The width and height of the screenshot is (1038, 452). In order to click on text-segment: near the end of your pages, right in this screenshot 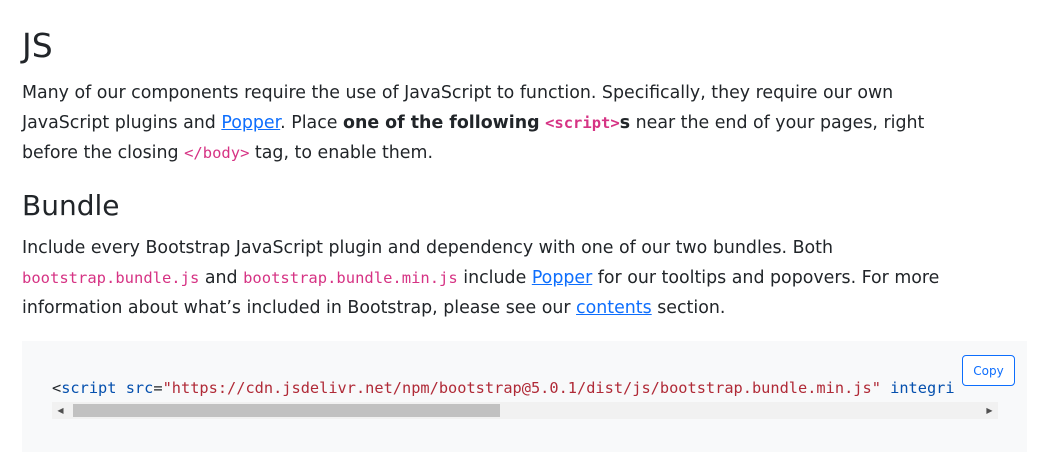, I will do `click(777, 123)`.